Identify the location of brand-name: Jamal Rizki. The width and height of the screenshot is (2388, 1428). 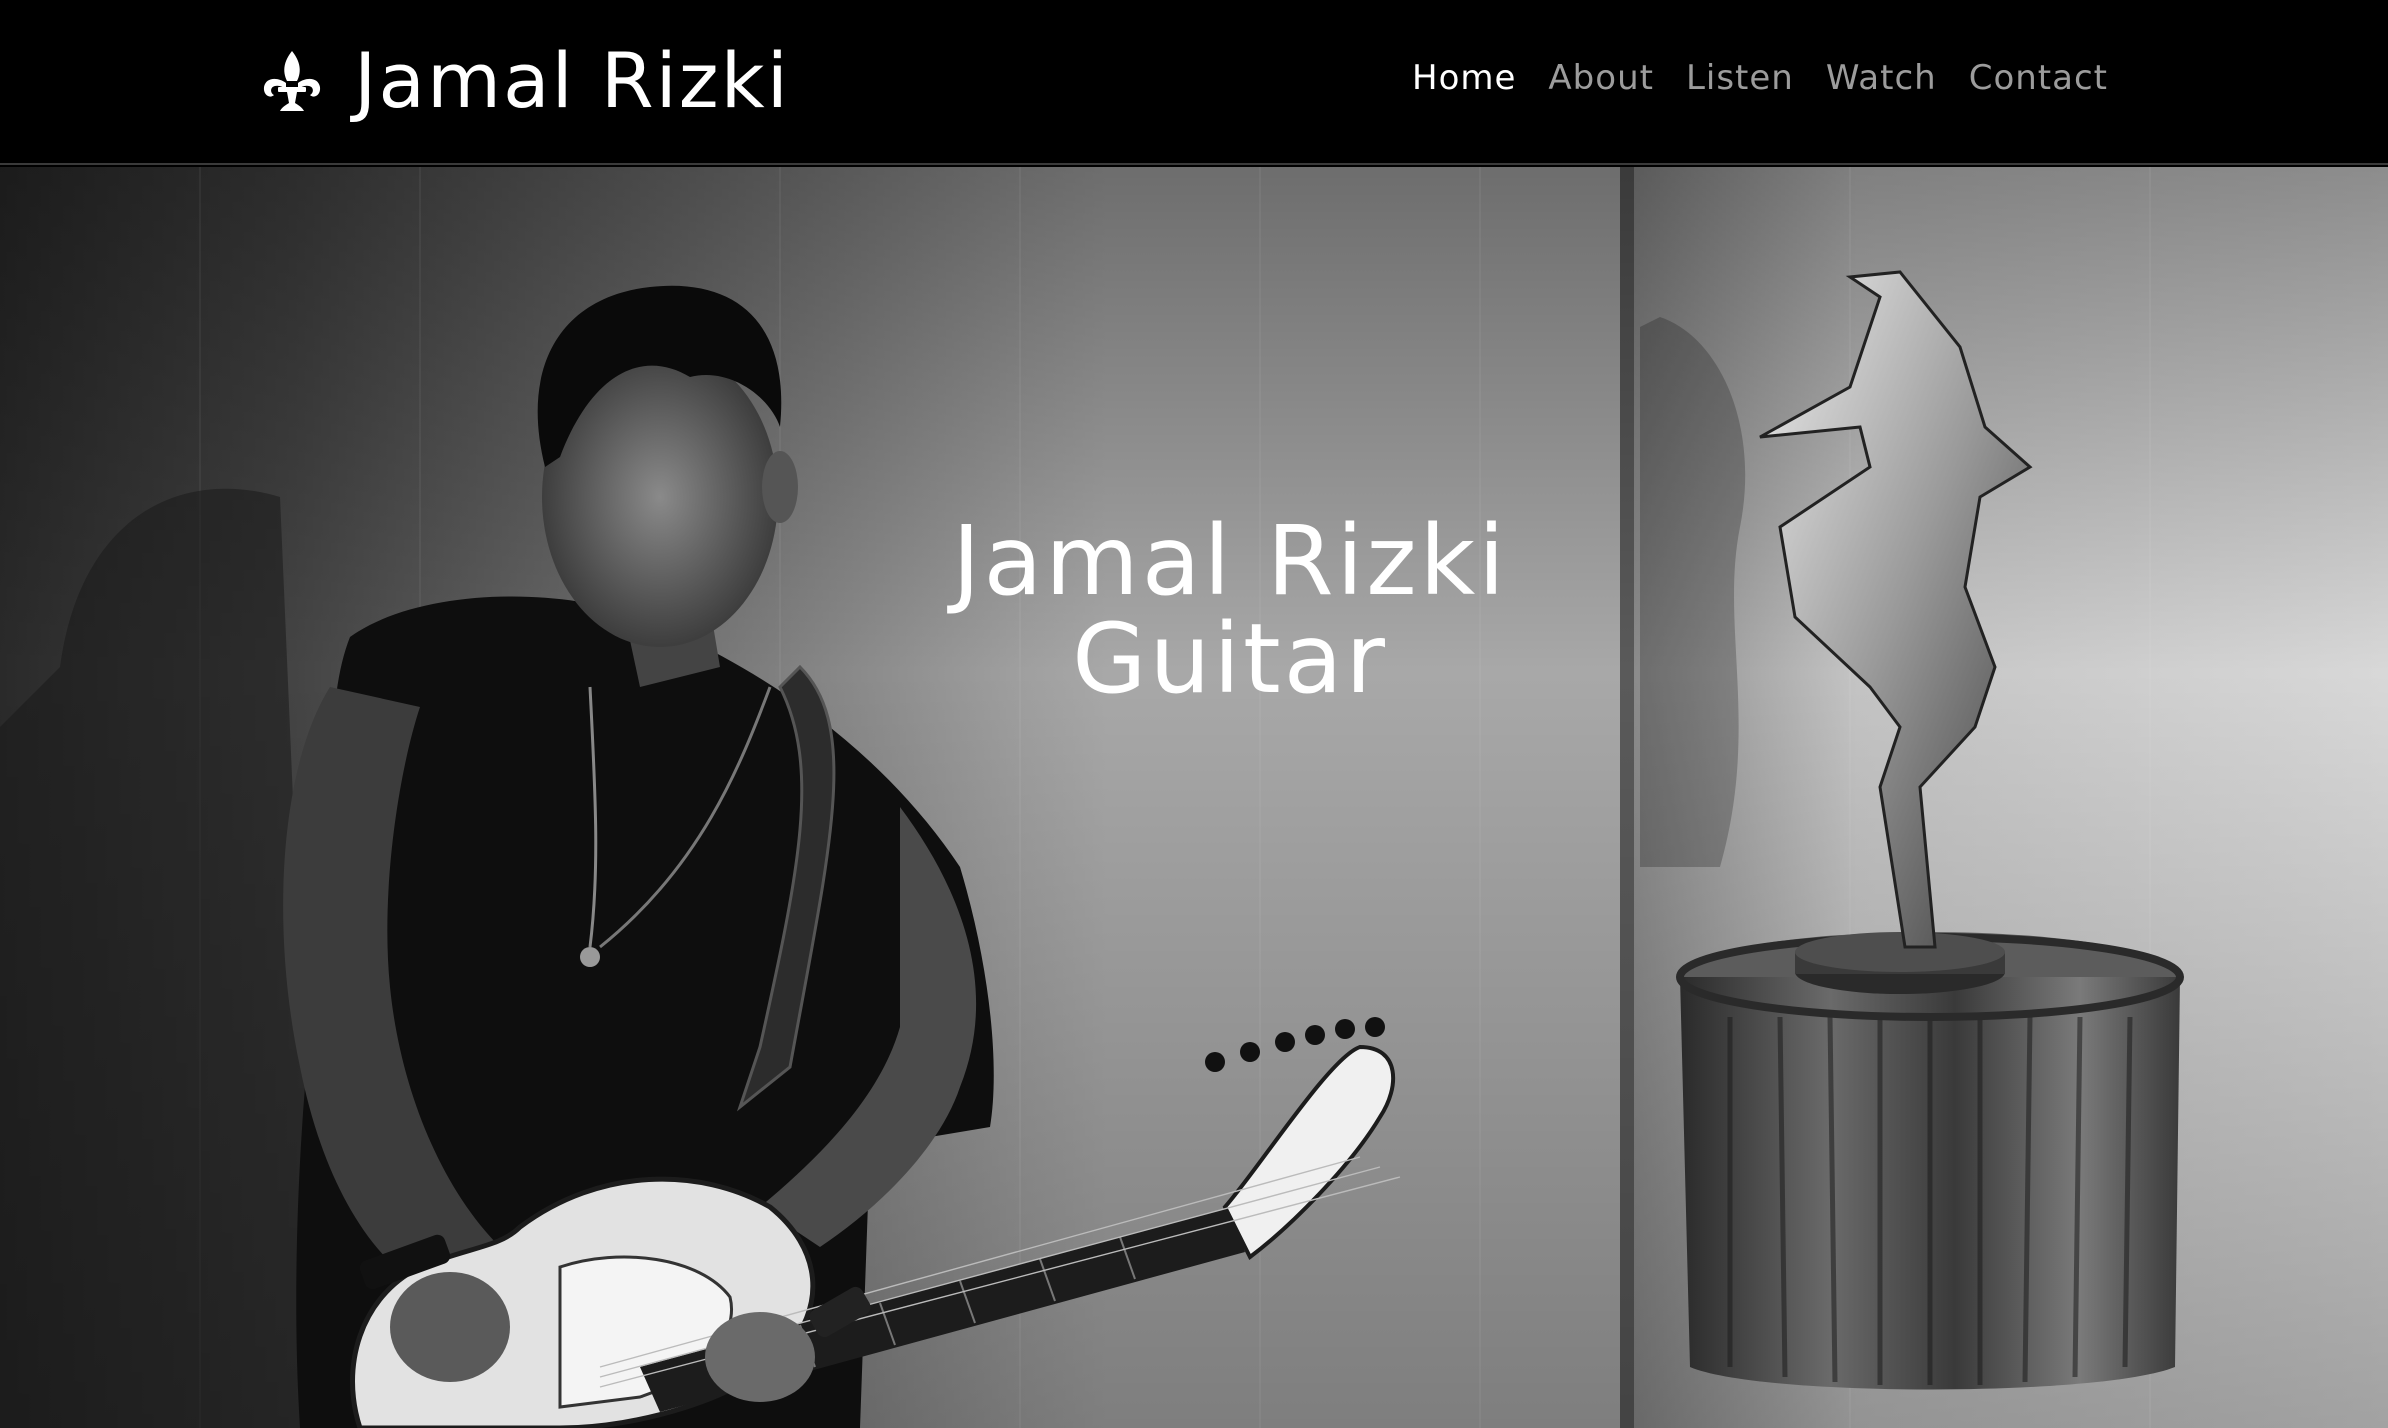
(572, 80).